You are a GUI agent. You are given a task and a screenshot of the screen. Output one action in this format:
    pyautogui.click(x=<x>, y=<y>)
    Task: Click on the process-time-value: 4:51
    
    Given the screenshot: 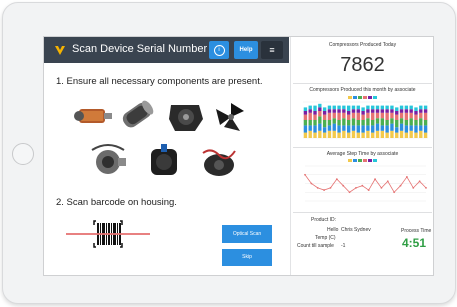 What is the action you would take?
    pyautogui.click(x=414, y=243)
    